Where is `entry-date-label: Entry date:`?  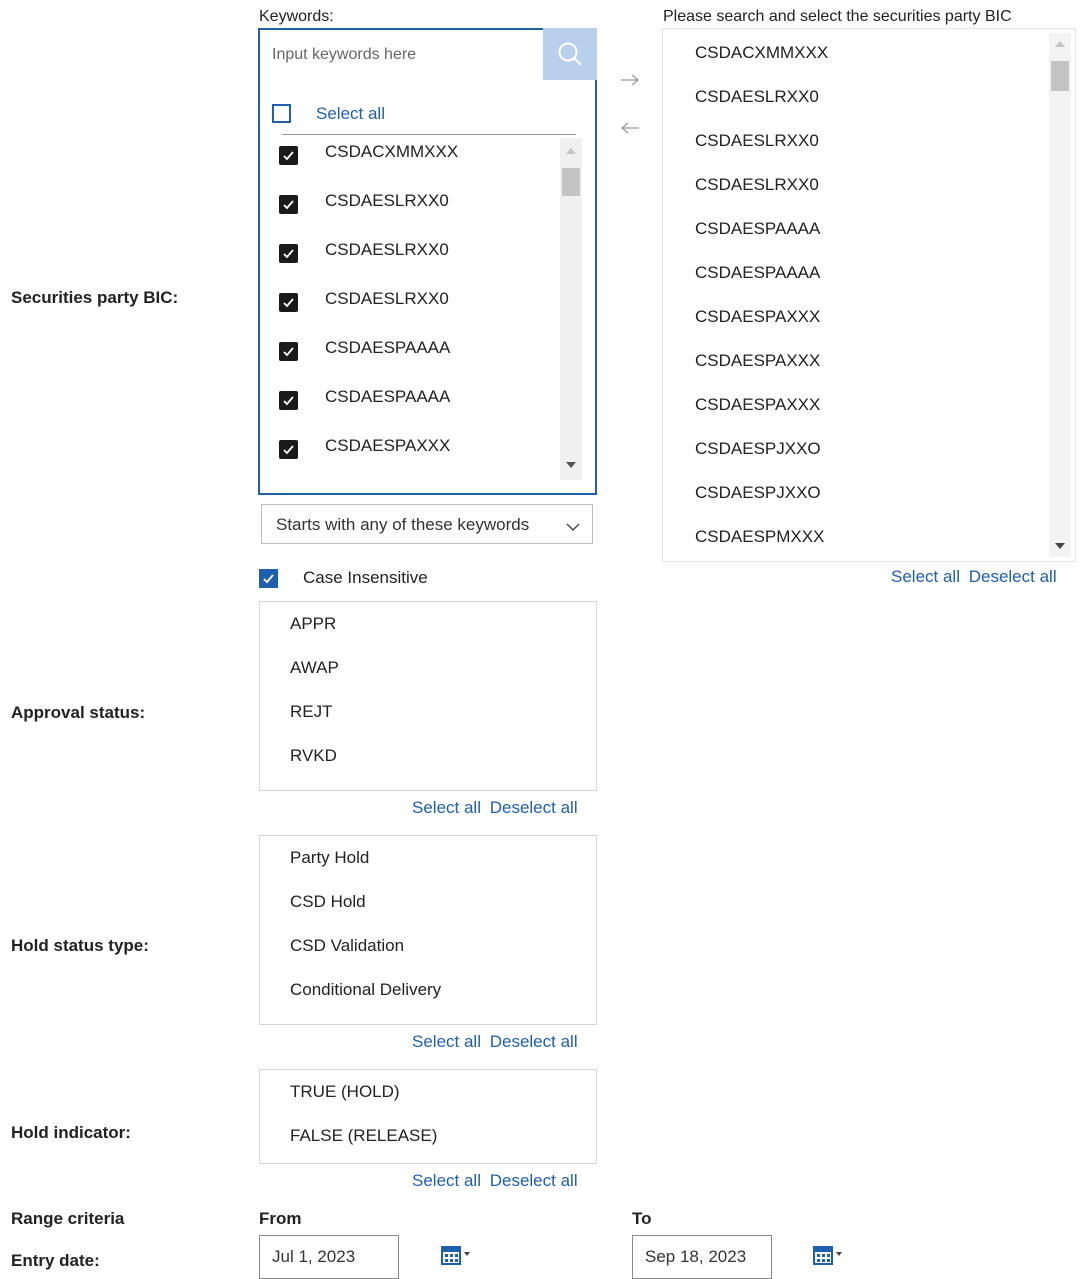 entry-date-label: Entry date: is located at coordinates (55, 1260).